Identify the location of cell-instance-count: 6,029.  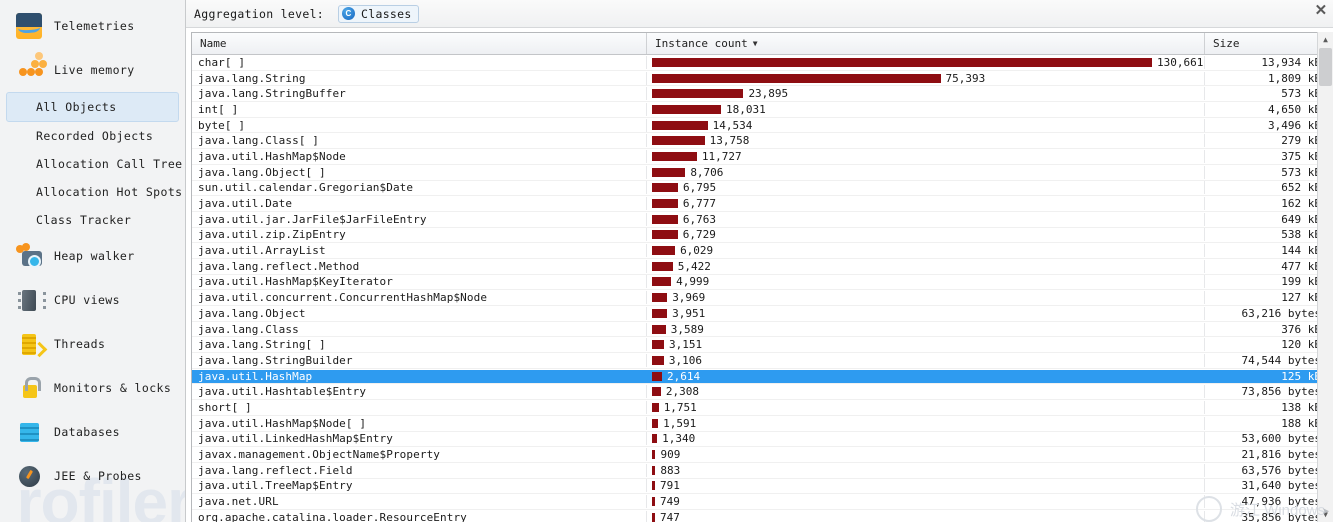
(926, 251).